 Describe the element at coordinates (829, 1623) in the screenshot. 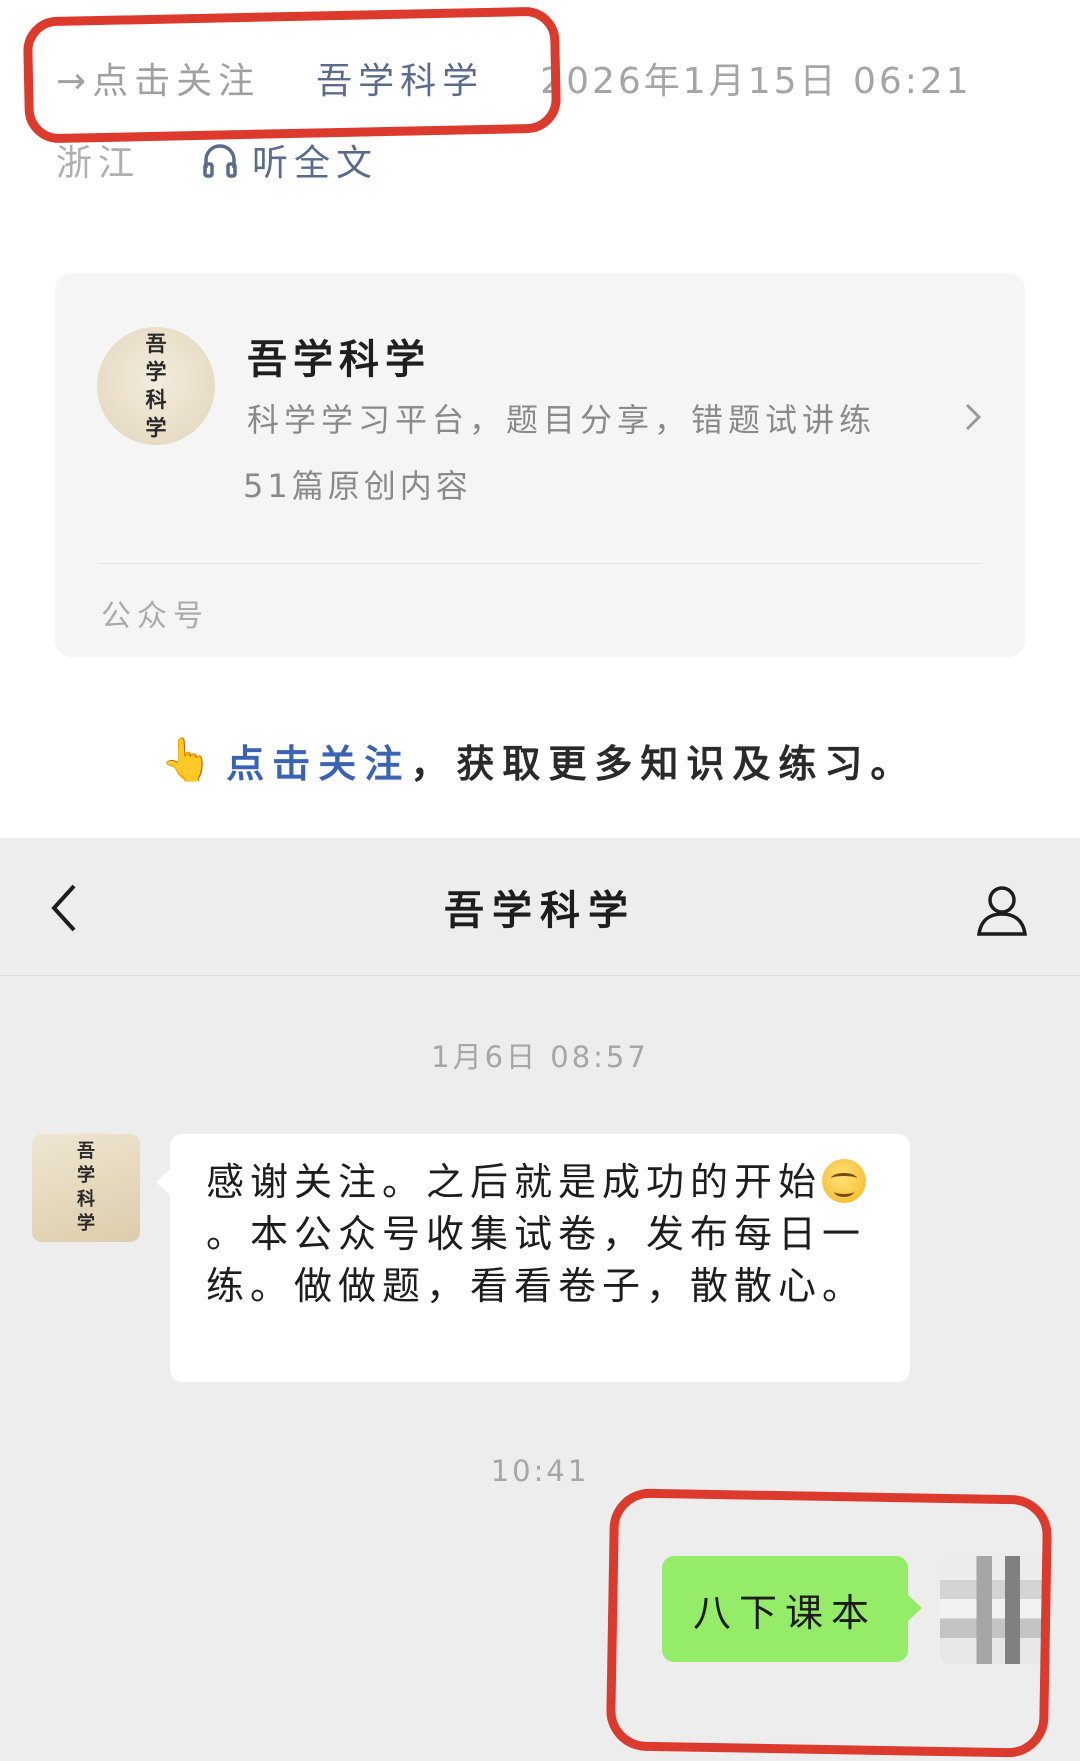

I see `annotation-red-circle-bottom` at that location.